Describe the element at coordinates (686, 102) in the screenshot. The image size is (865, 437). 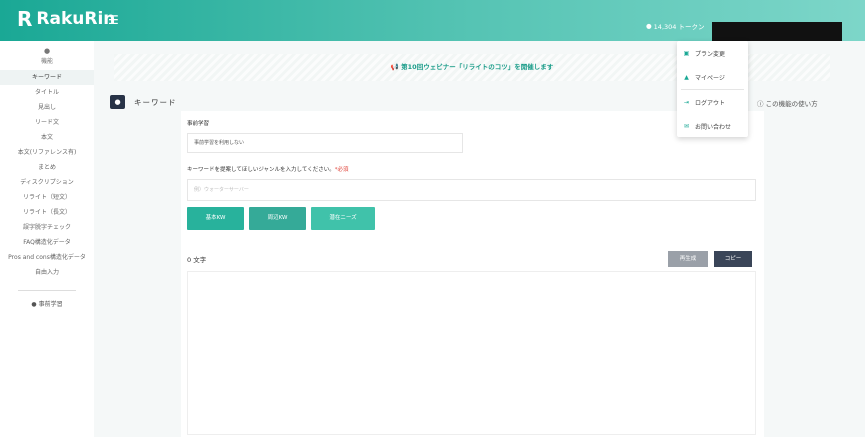
I see `logout-icon: ⇥` at that location.